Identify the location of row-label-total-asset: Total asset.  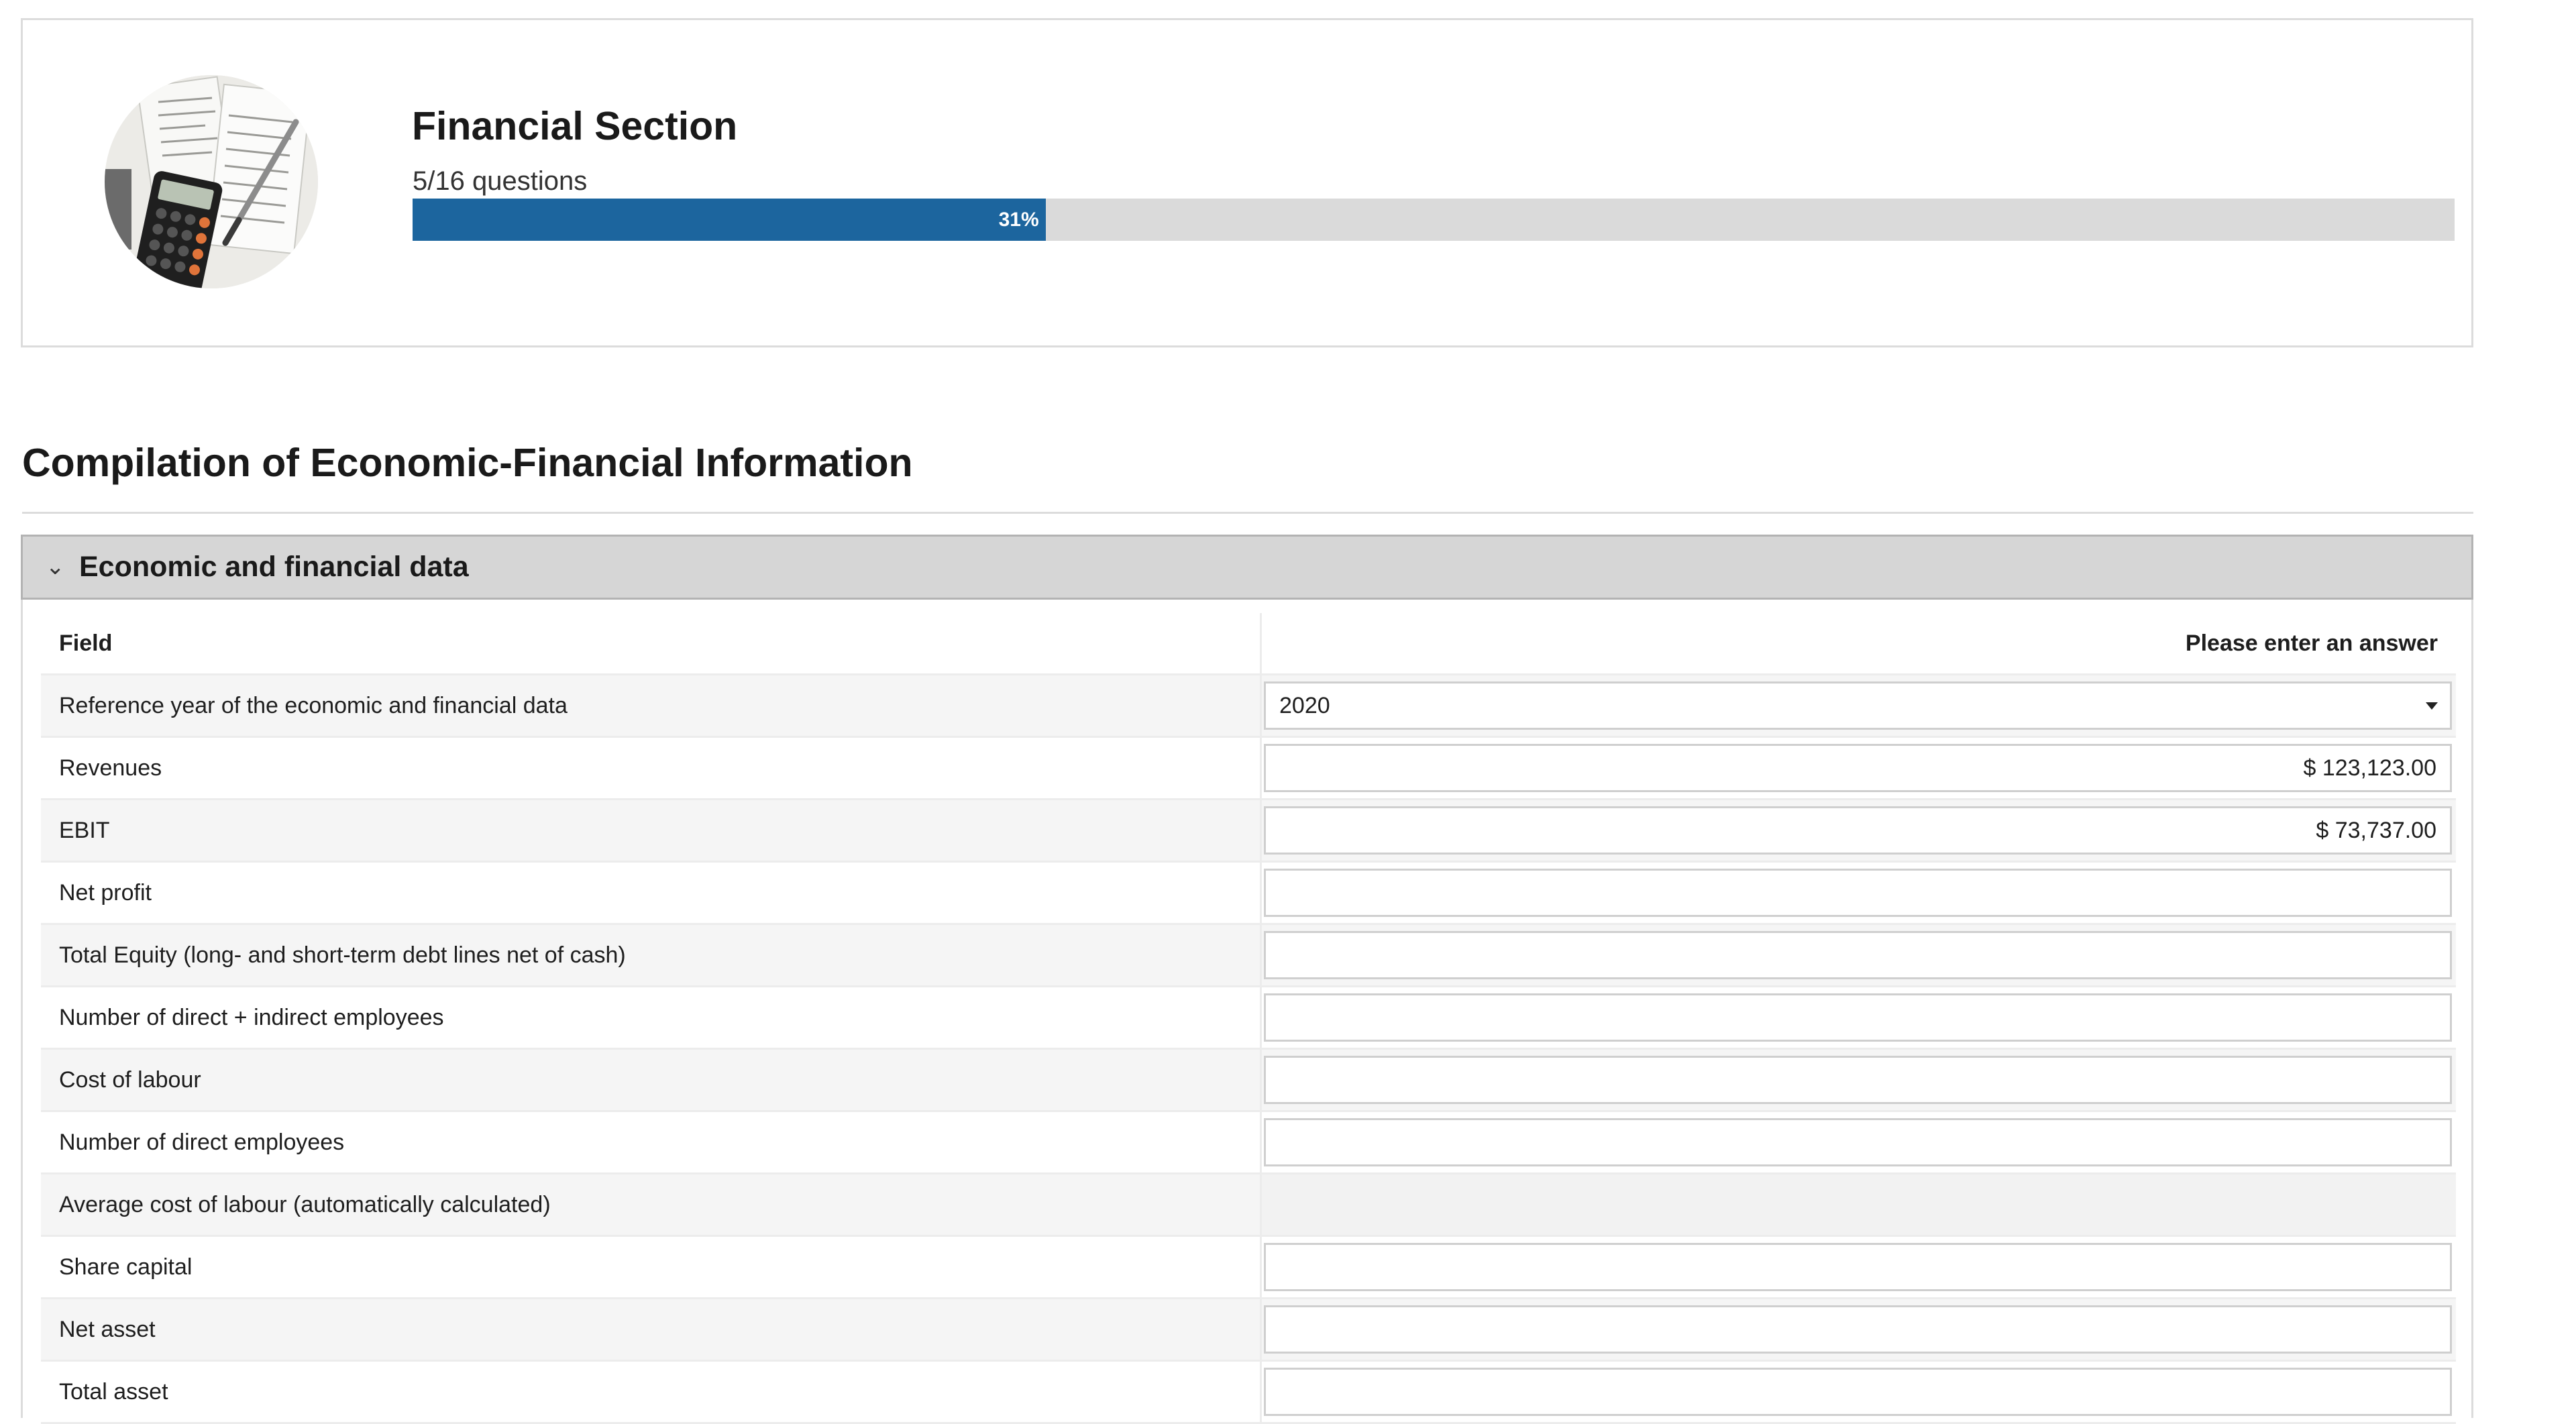
(113, 1392).